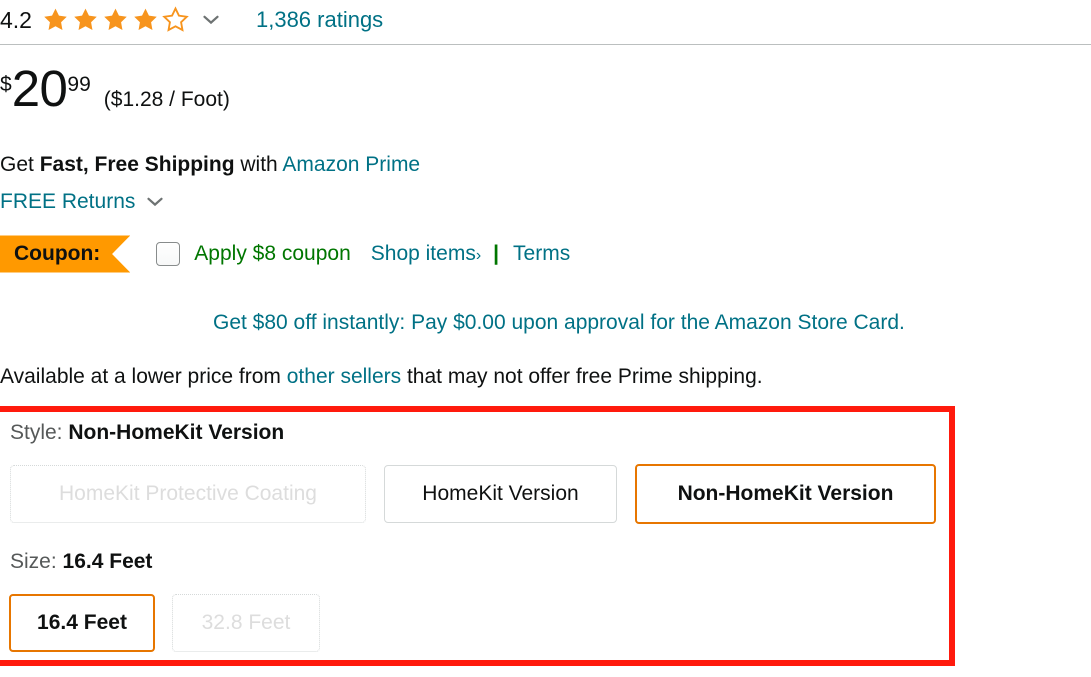 Image resolution: width=1091 pixels, height=677 pixels. What do you see at coordinates (20, 164) in the screenshot?
I see `shipping-prefix: Get` at bounding box center [20, 164].